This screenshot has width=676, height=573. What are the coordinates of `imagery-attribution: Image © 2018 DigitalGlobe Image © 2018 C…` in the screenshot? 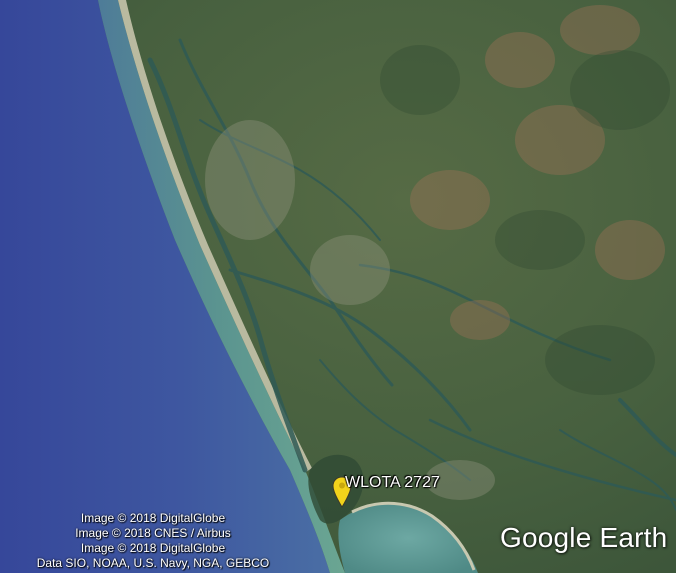 It's located at (153, 541).